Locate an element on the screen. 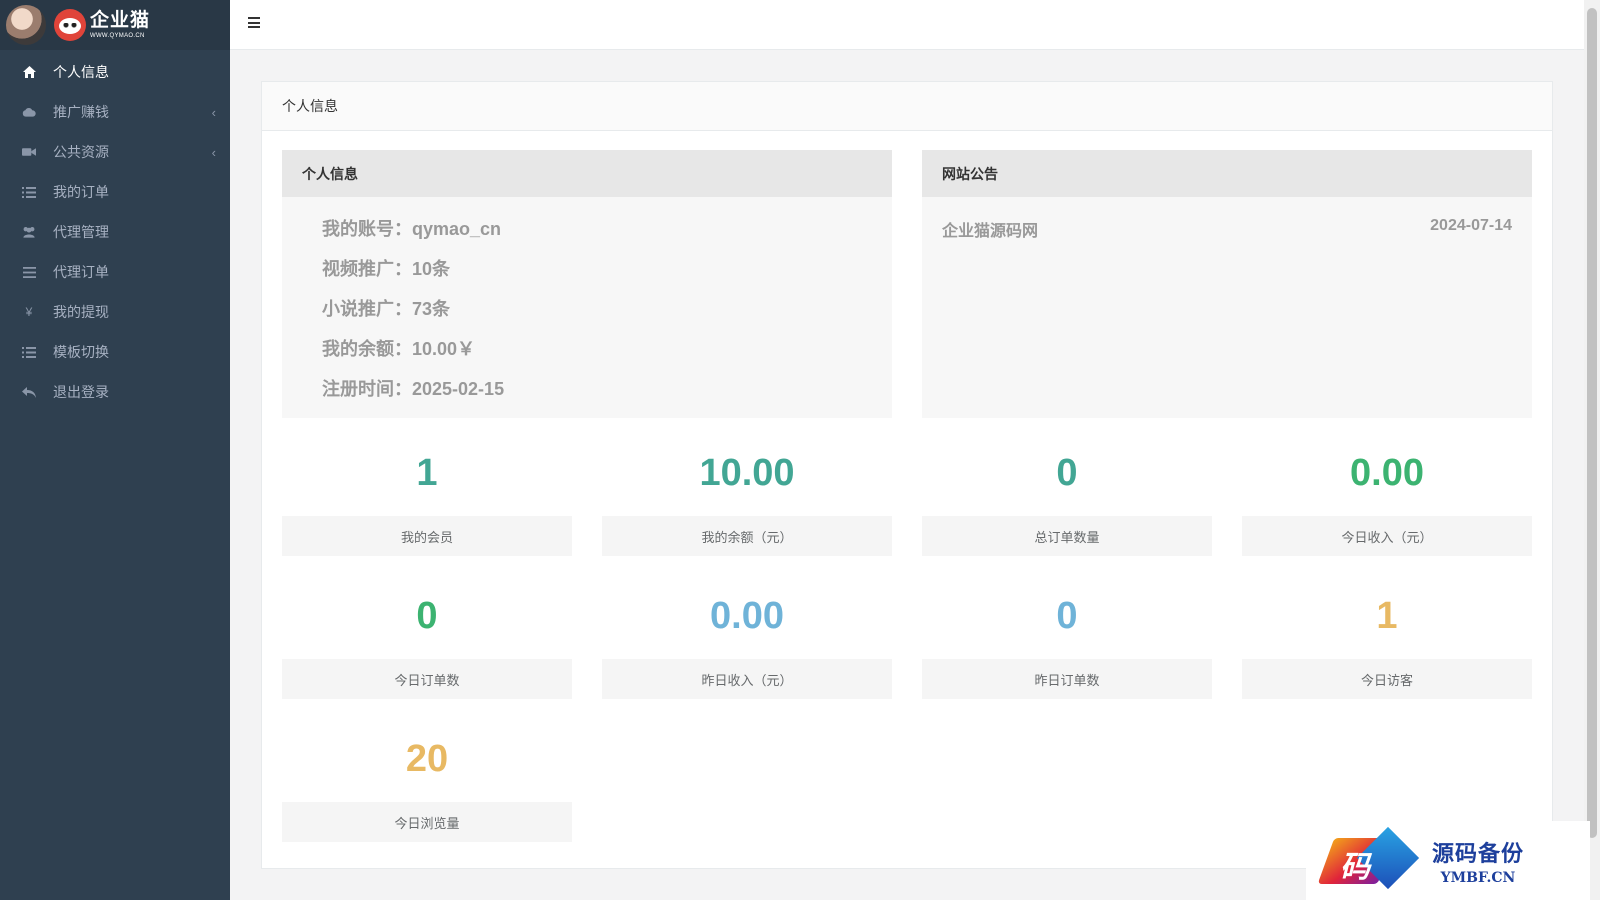 Image resolution: width=1600 pixels, height=900 pixels. stat-today-orders: 0 今日订单数 is located at coordinates (427, 640).